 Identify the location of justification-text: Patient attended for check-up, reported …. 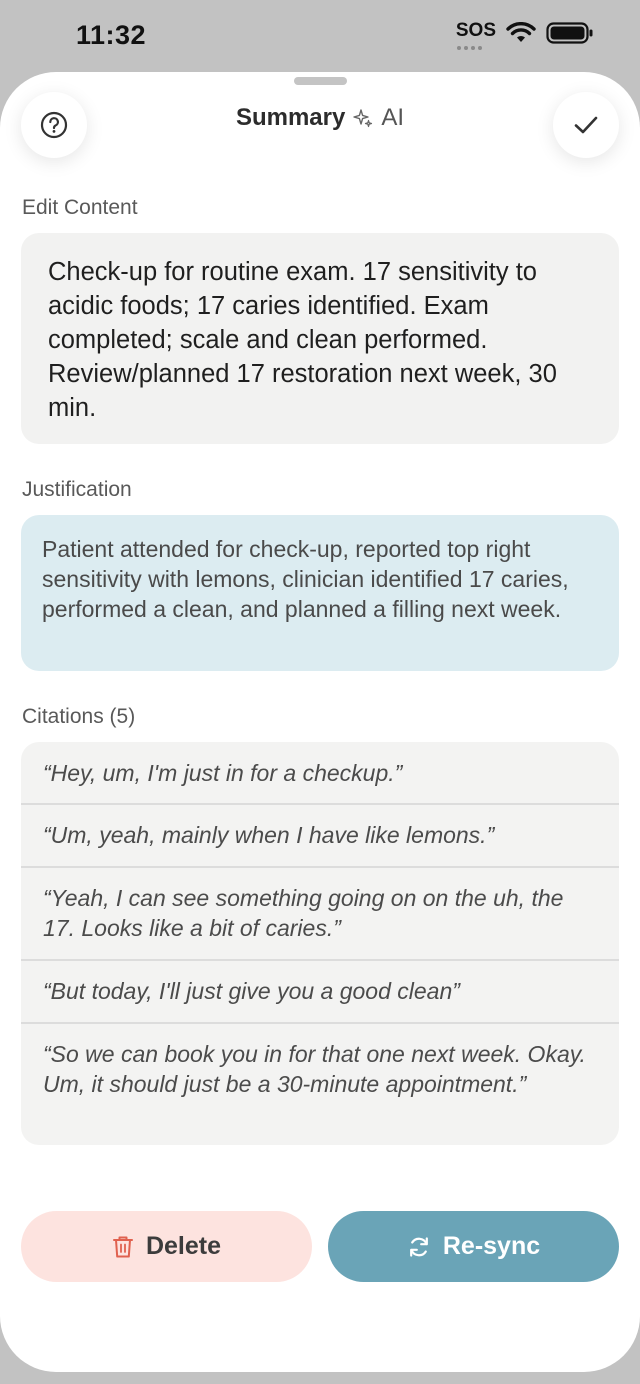
(320, 593).